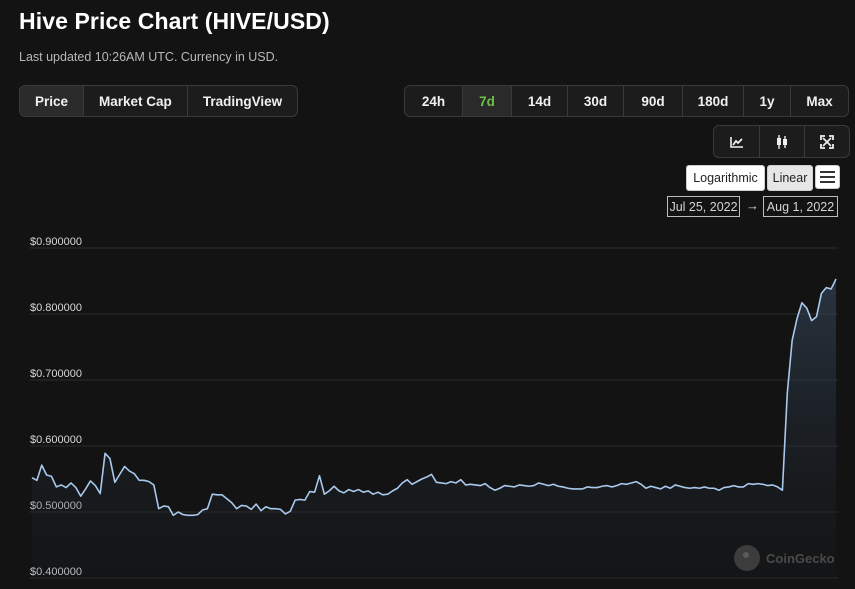 This screenshot has width=855, height=589. Describe the element at coordinates (747, 558) in the screenshot. I see `coingecko-logo-icon` at that location.